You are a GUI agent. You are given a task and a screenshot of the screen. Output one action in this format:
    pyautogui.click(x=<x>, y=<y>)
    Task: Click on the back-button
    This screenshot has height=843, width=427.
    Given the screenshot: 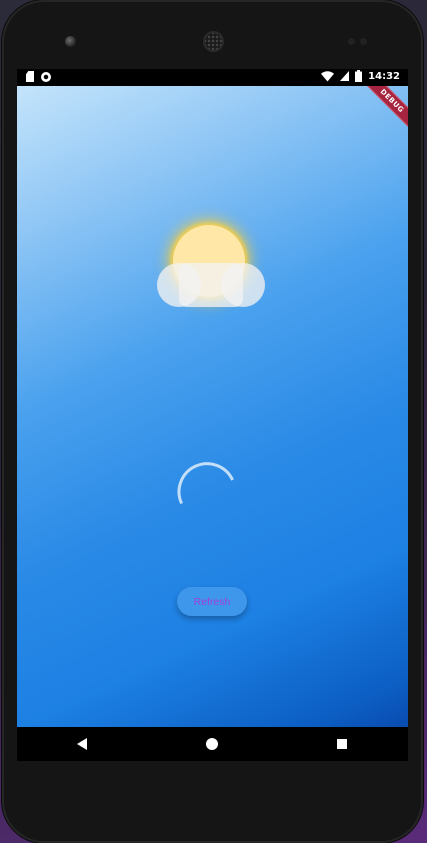 What is the action you would take?
    pyautogui.click(x=82, y=744)
    